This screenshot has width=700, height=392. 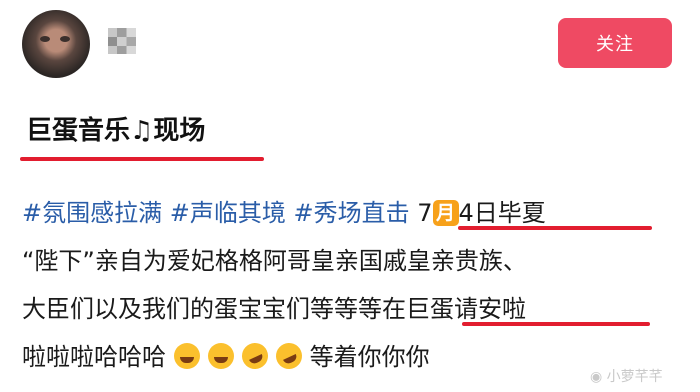 I want to click on title-text: 巨蛋音乐, so click(x=78, y=131).